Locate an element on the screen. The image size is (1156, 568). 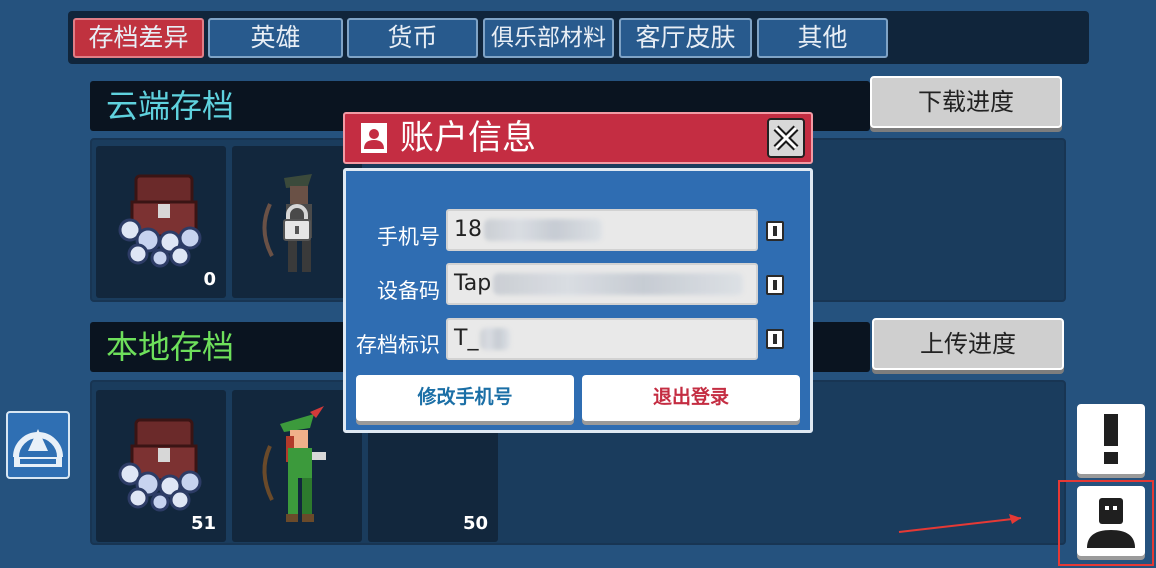
logout-button: 退出登录 is located at coordinates (691, 398).